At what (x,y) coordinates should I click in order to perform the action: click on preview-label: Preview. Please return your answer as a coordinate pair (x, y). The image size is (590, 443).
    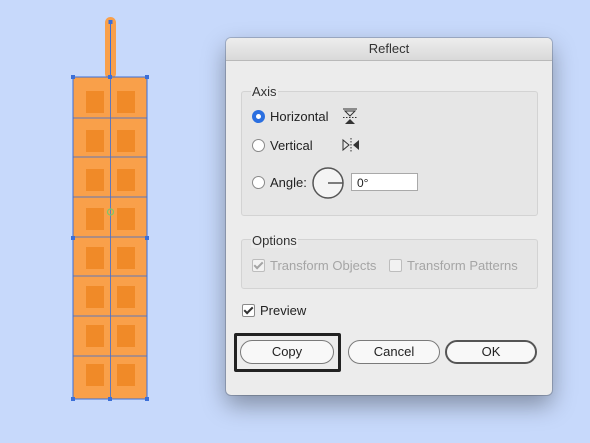
    Looking at the image, I should click on (283, 310).